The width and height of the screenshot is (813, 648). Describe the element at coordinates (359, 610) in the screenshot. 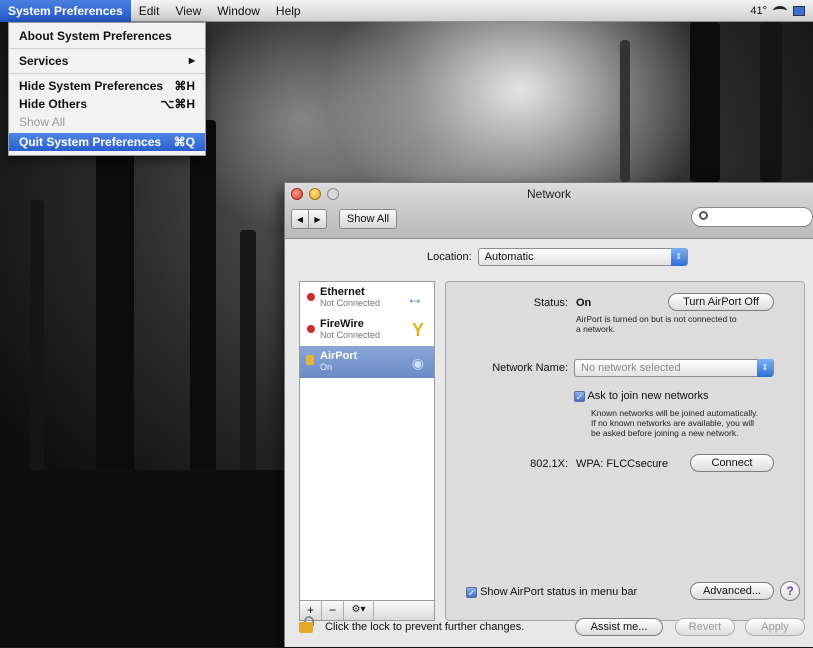

I see `service-actions-button: ⚙▾` at that location.